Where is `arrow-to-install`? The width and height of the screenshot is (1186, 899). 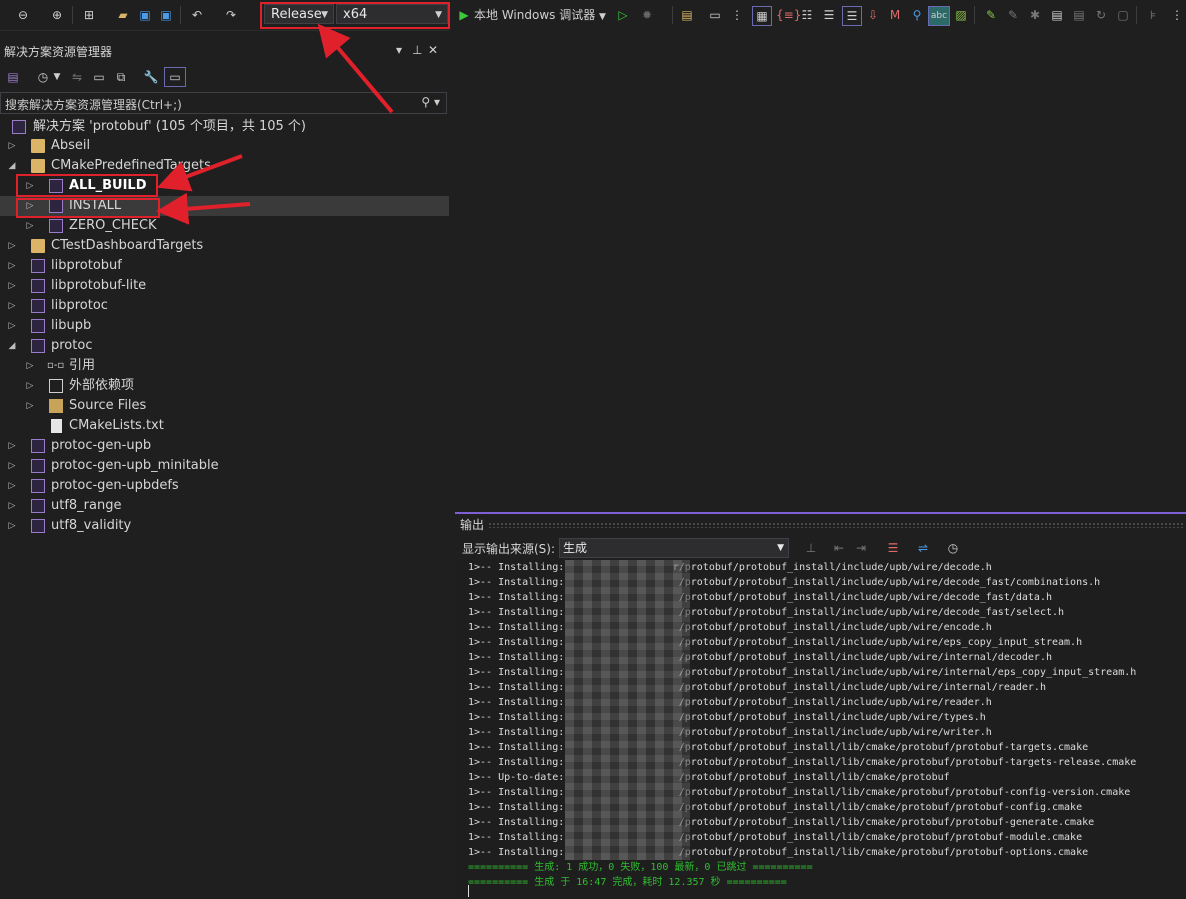 arrow-to-install is located at coordinates (203, 208).